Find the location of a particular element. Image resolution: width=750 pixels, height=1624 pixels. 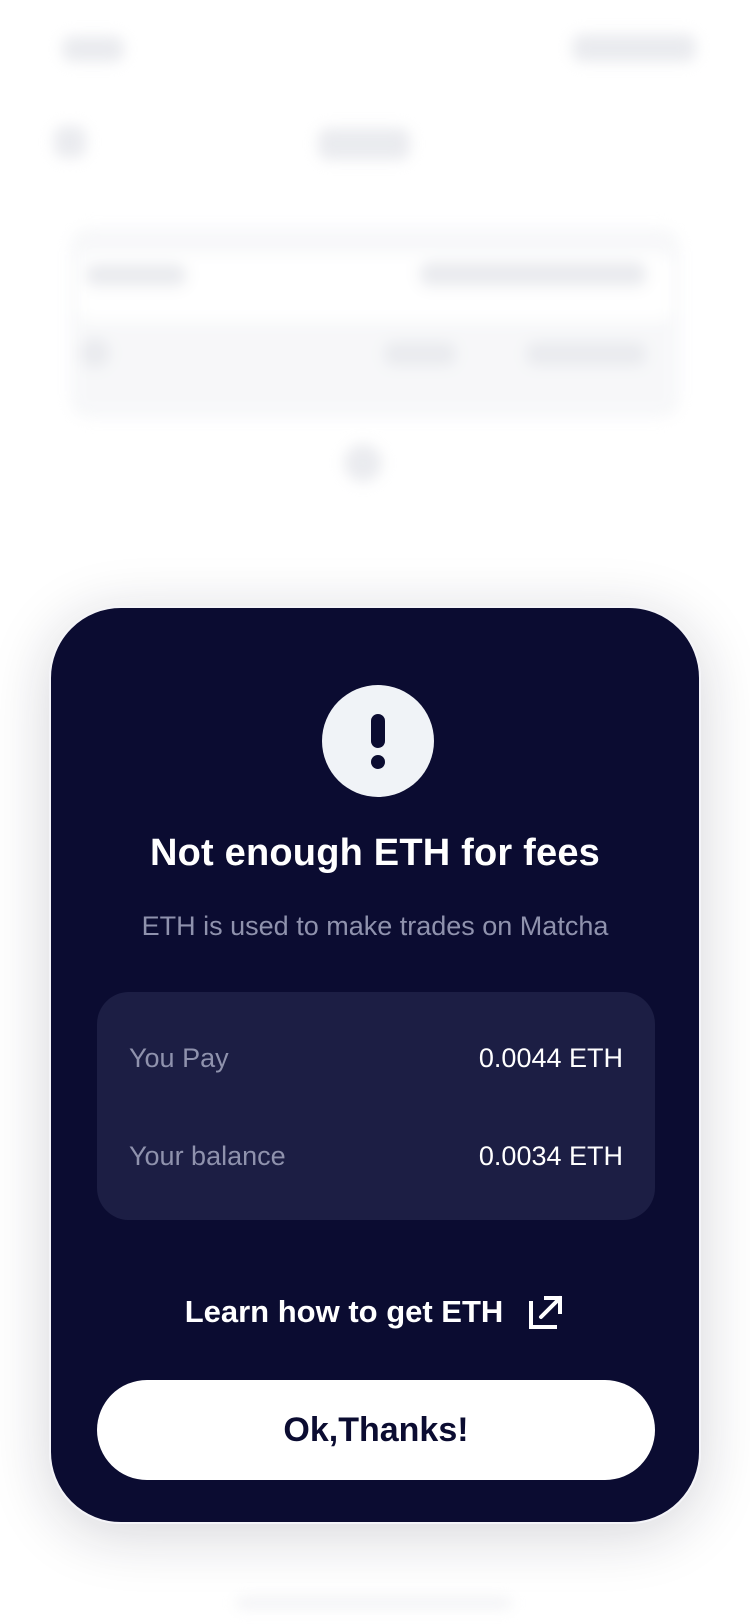

exclamation-icon is located at coordinates (378, 741).